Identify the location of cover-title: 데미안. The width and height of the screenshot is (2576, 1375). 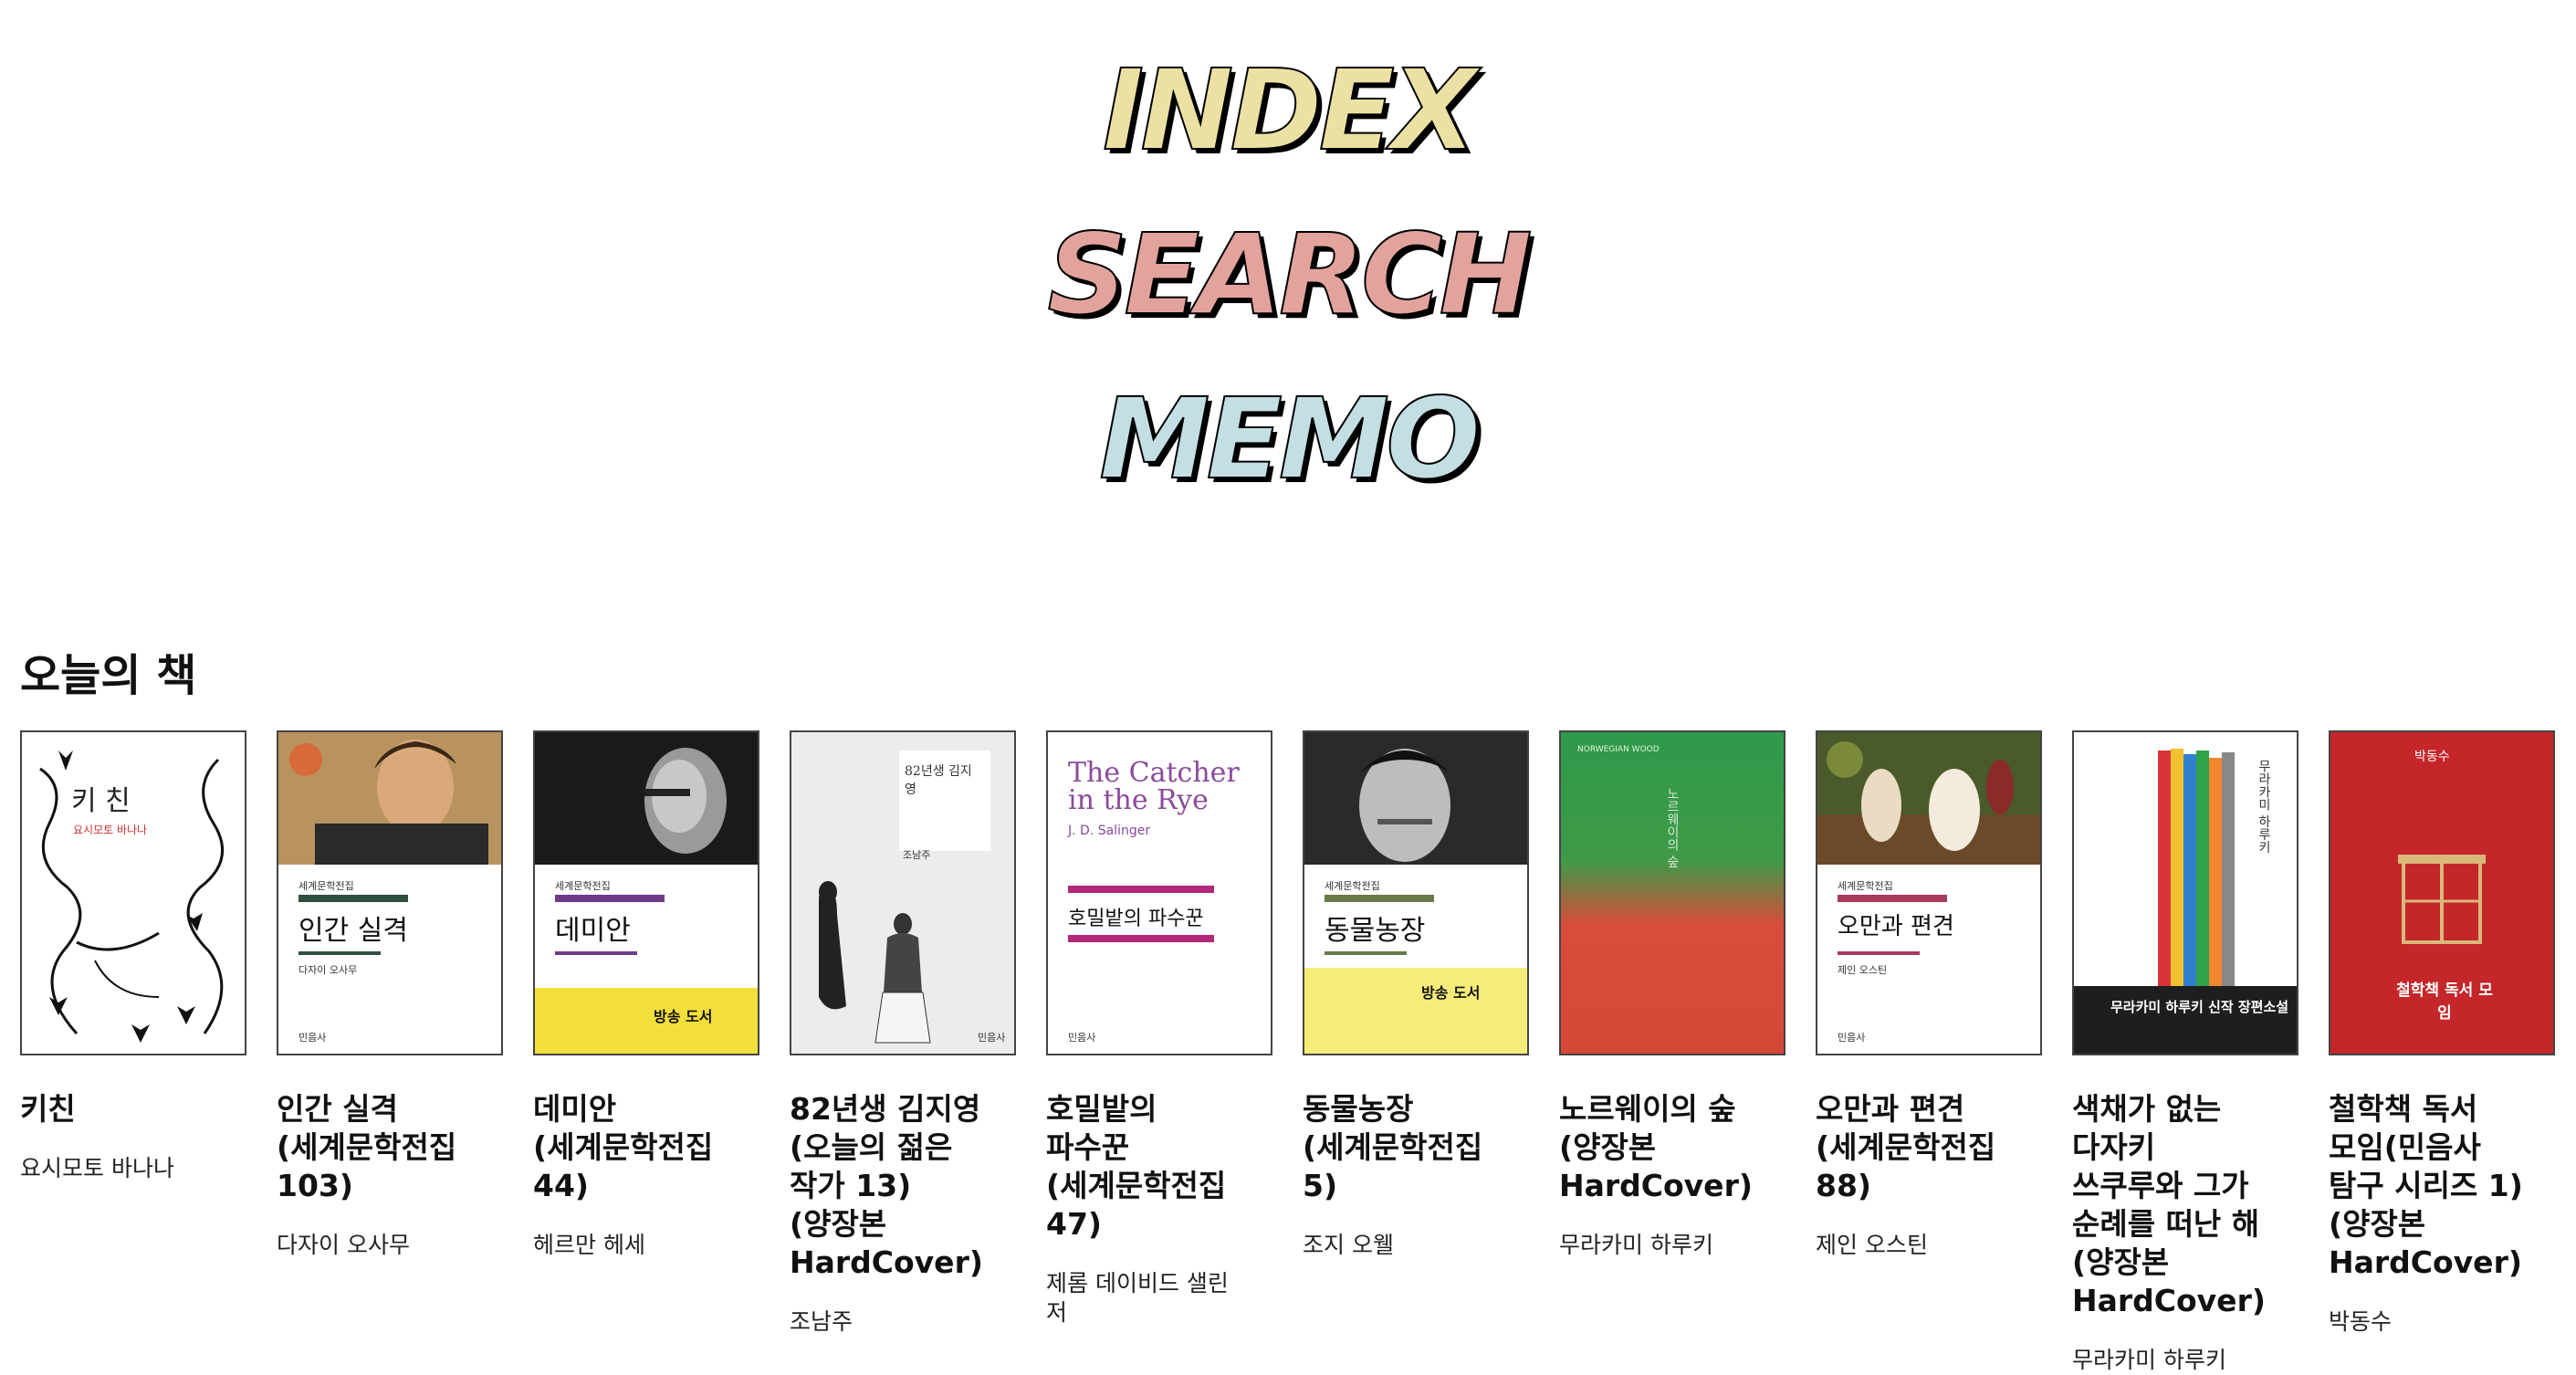
(593, 931).